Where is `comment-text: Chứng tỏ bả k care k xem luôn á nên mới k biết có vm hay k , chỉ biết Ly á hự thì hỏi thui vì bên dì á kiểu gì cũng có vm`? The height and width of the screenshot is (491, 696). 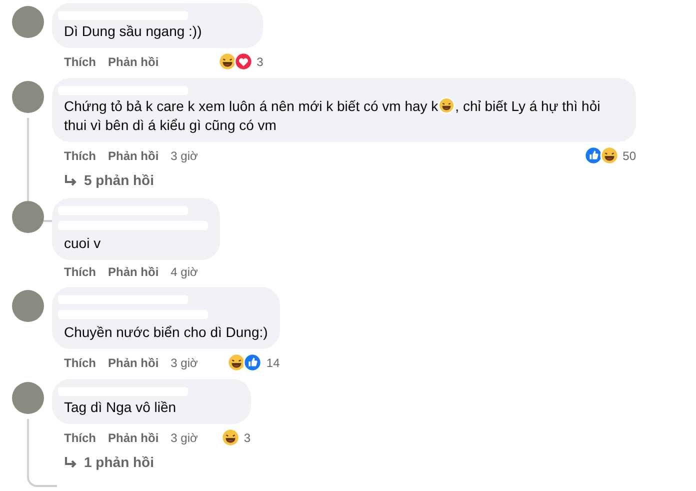 comment-text: Chứng tỏ bả k care k xem luôn á nên mới k biết có vm hay k , chỉ biết Ly á hự thì hỏi thui vì bên dì á kiểu gì cũng có vm is located at coordinates (333, 116).